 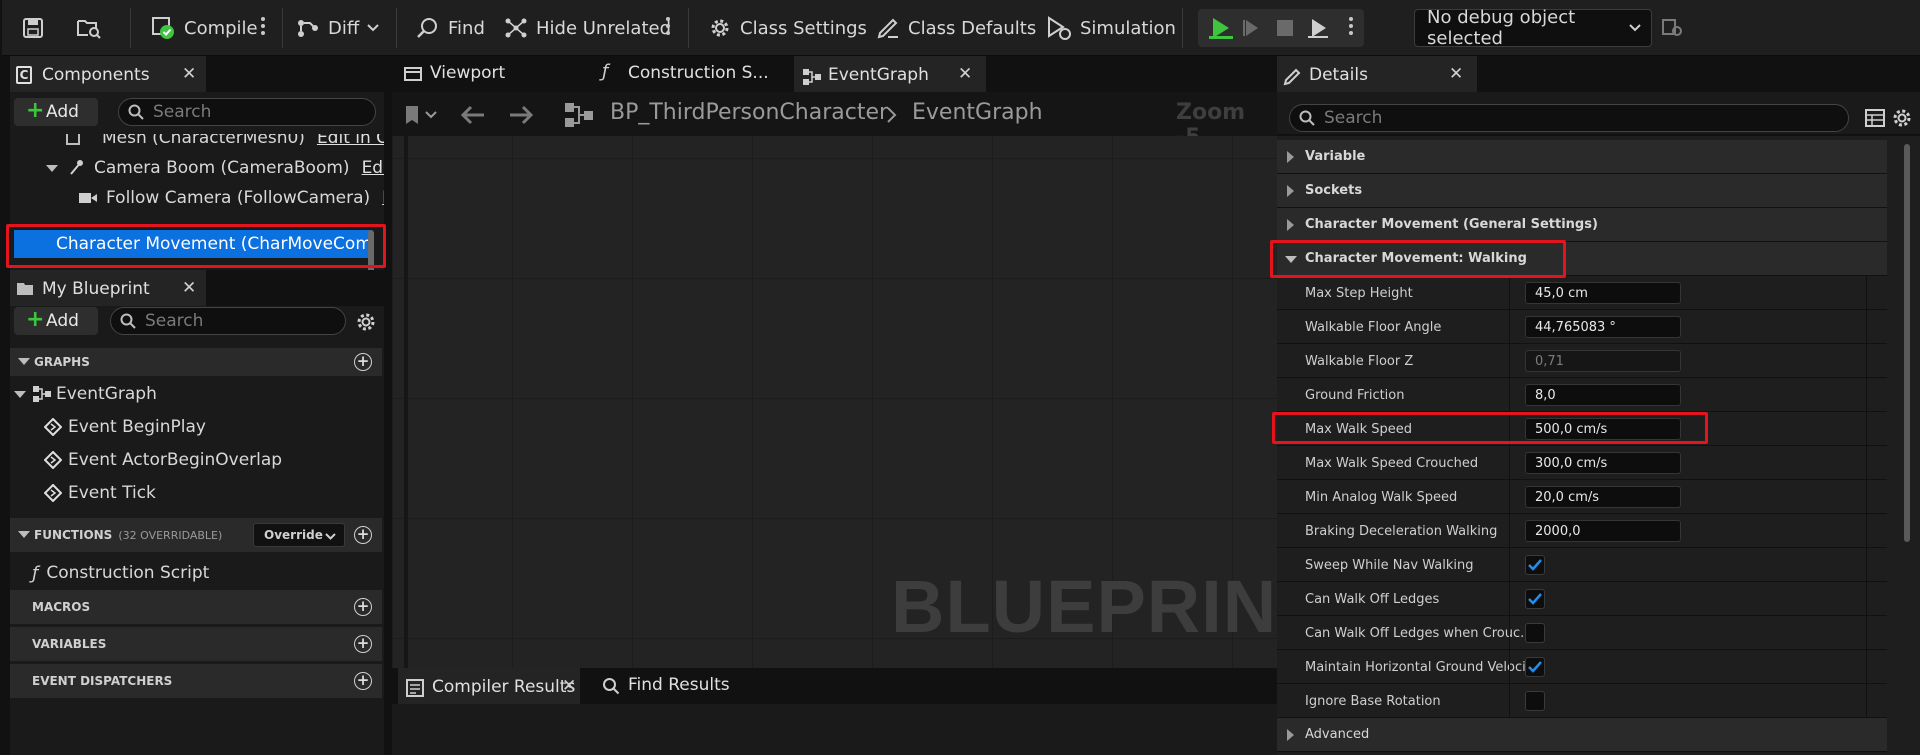 I want to click on maintain-horizontal-ground-velocity-checkbox, so click(x=1535, y=667).